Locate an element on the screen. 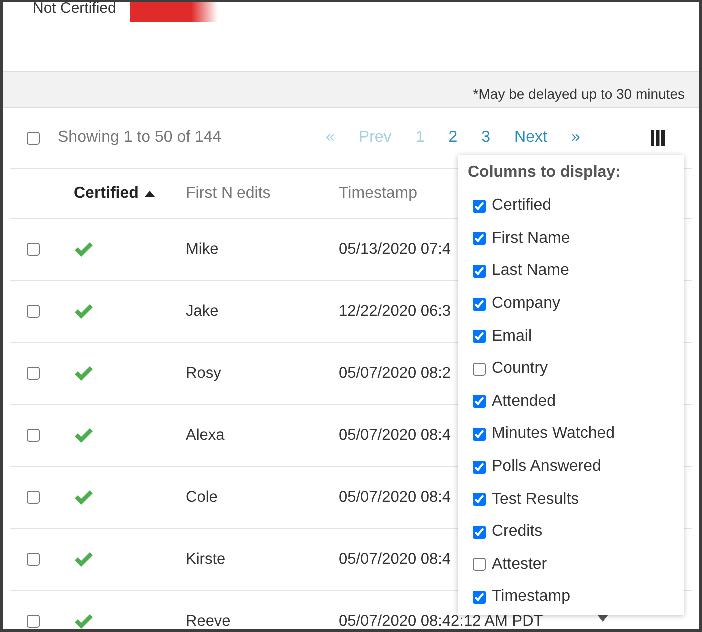 This screenshot has width=702, height=632. column-option: Minutes Watched is located at coordinates (576, 434).